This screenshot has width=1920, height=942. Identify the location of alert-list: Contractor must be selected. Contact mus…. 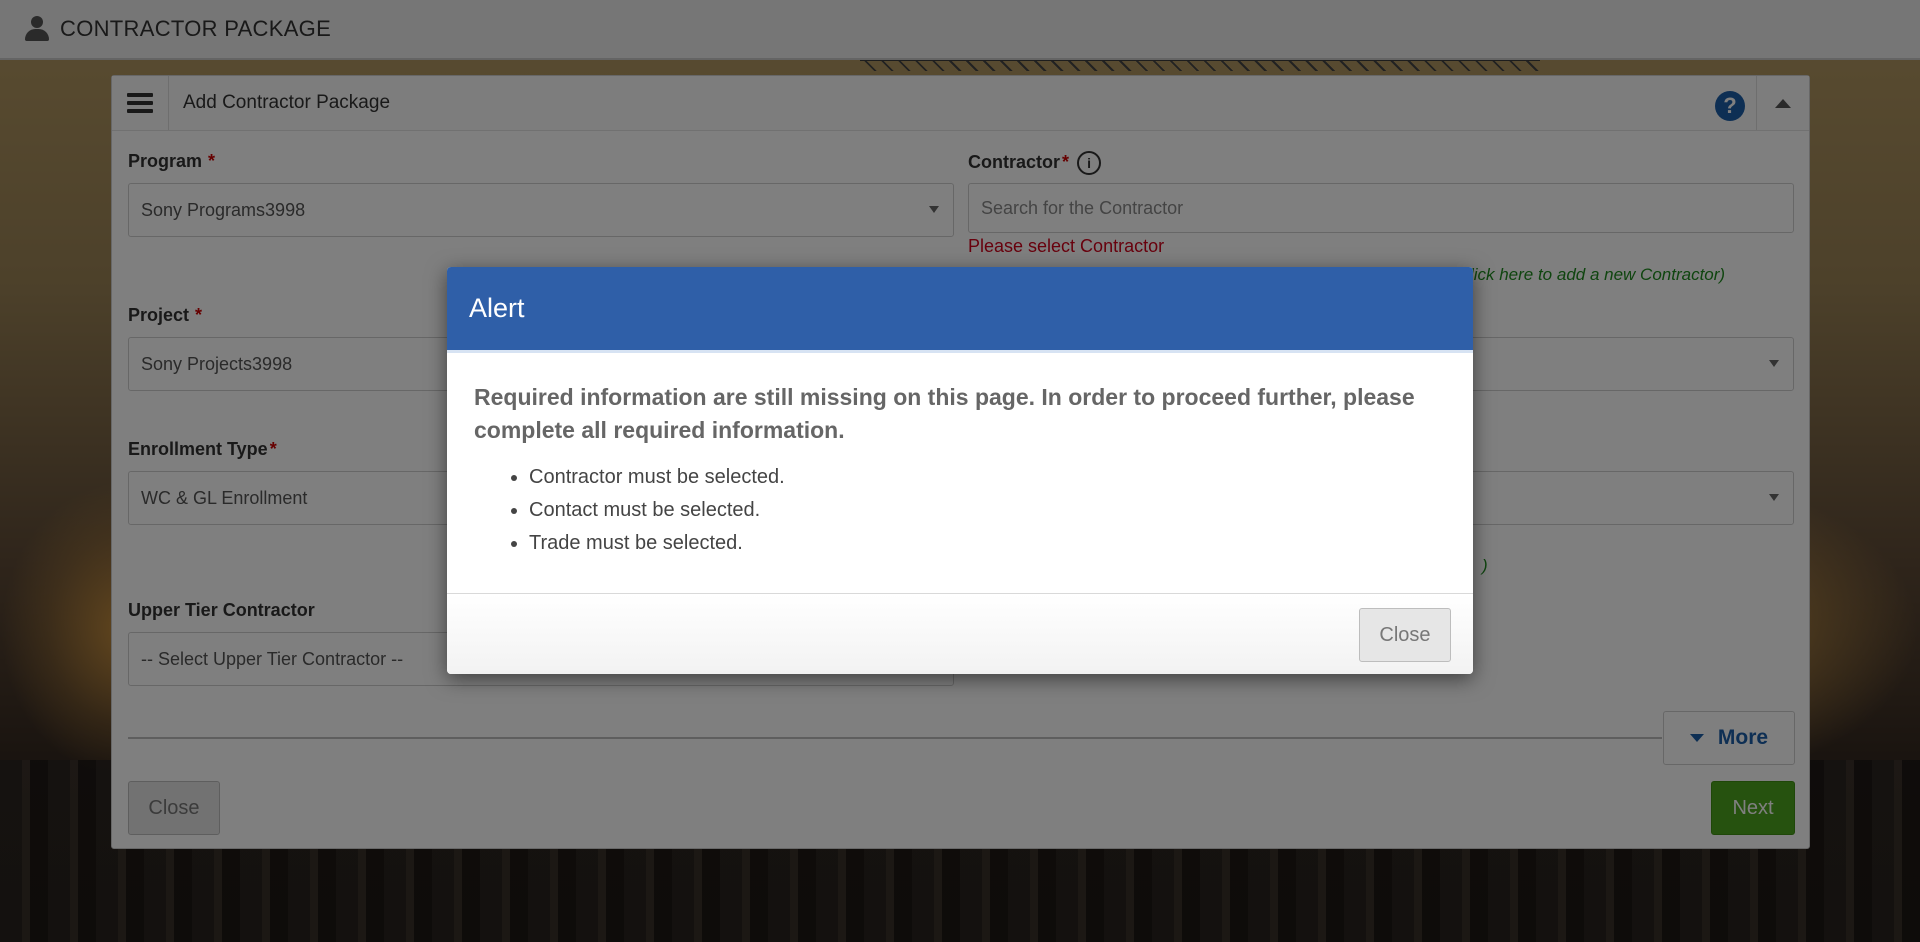
(959, 510).